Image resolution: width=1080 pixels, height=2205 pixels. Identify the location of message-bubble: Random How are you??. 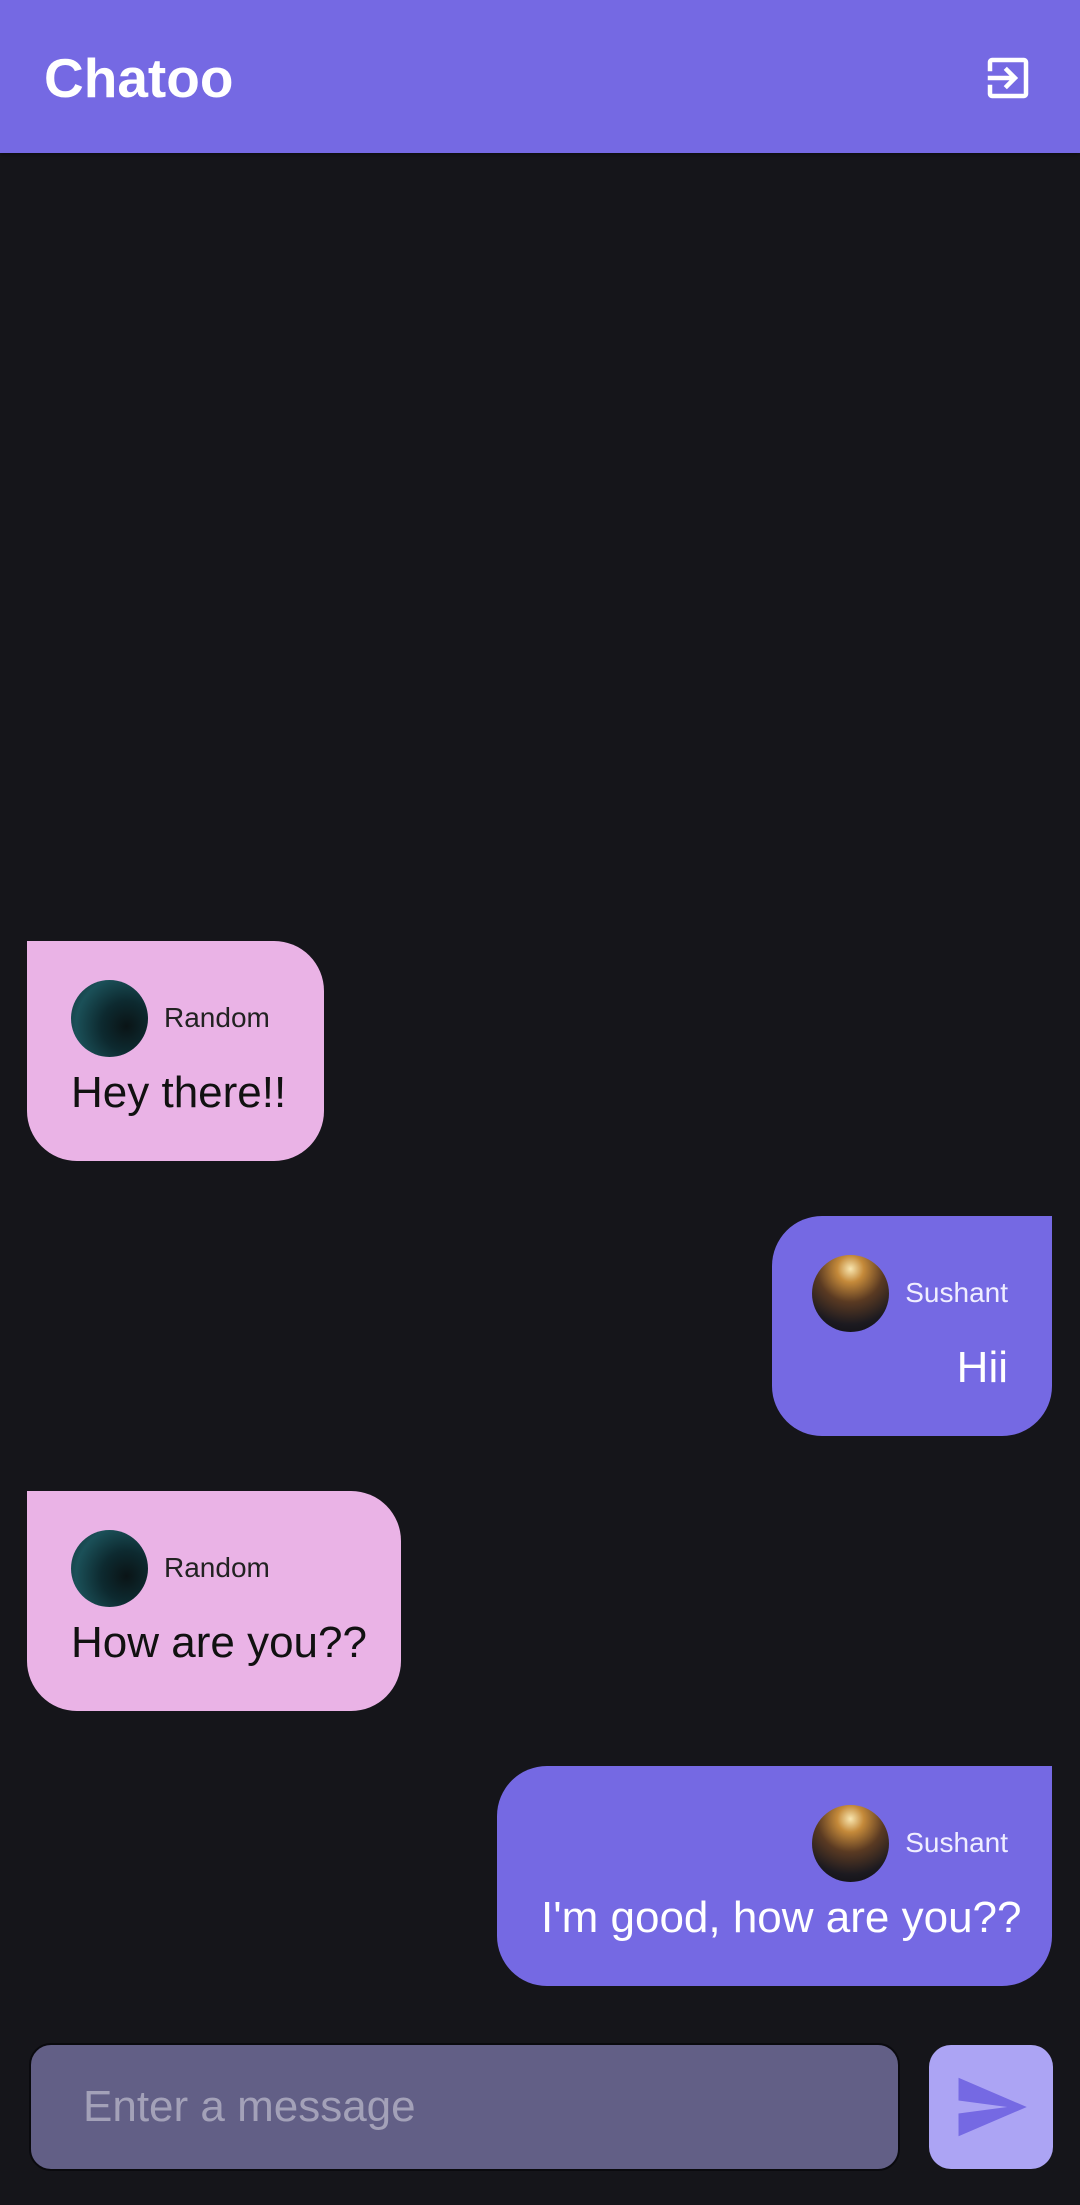
(214, 1601).